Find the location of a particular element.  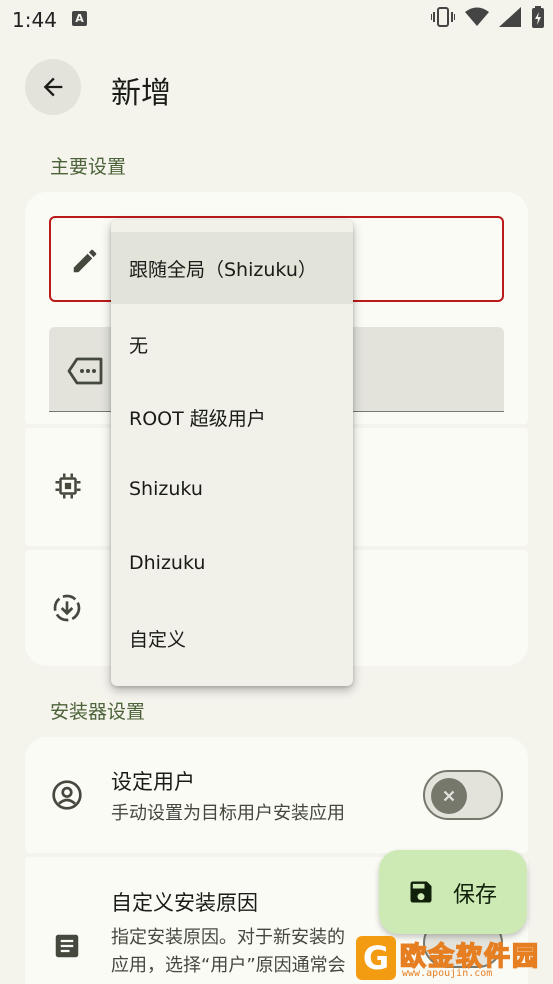

watermark-url: www.apoujin.com is located at coordinates (447, 973).